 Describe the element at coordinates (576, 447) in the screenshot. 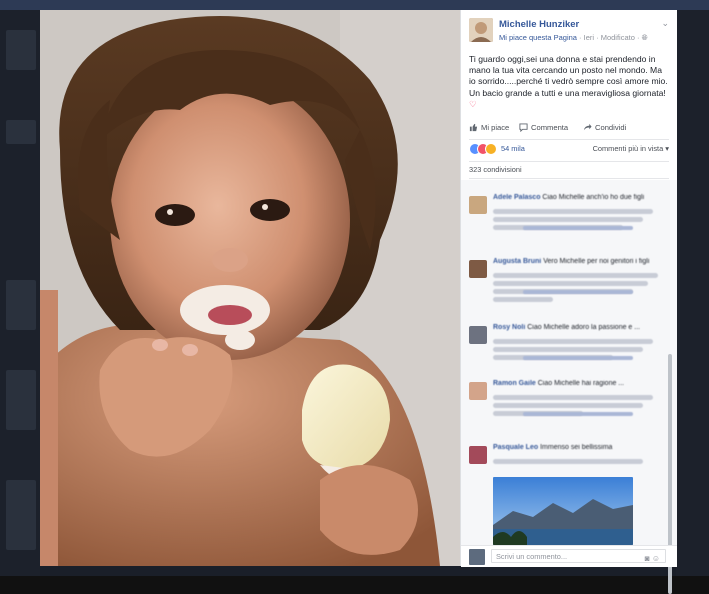

I see `comment-body: Immenso sei bellissima` at that location.